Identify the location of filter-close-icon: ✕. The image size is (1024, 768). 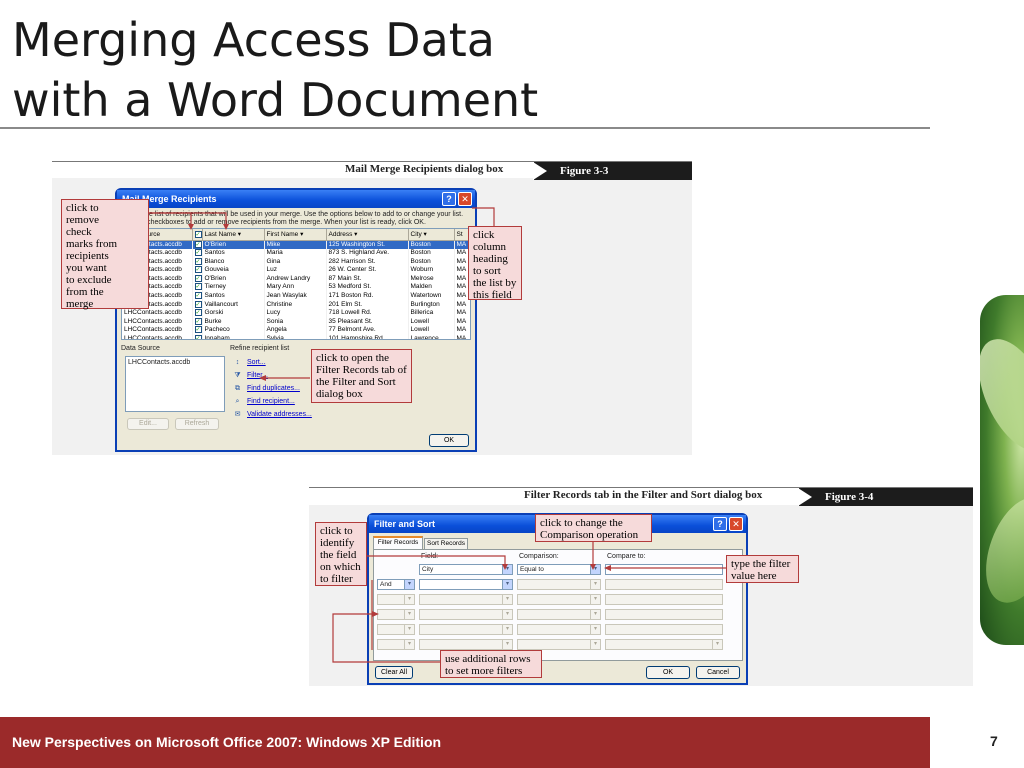
(736, 524).